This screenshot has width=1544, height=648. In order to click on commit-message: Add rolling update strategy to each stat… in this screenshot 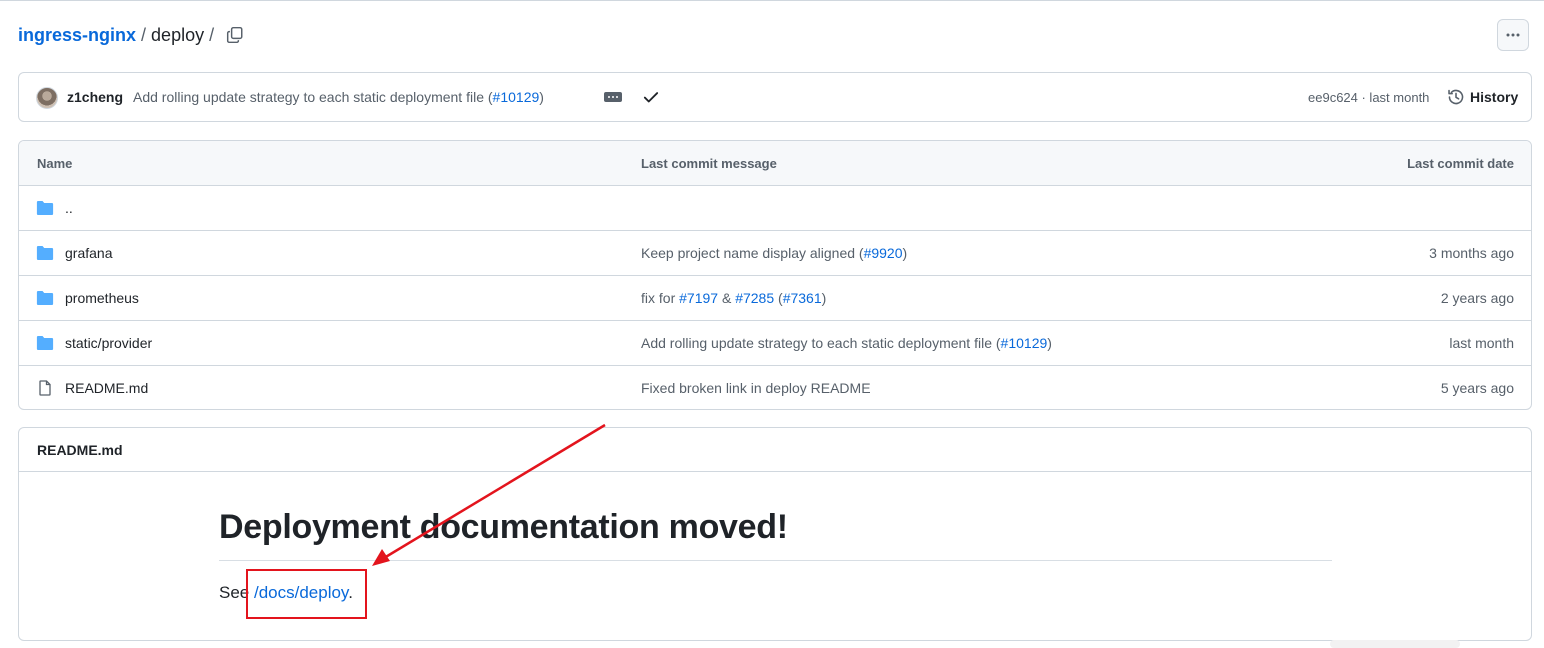, I will do `click(338, 97)`.